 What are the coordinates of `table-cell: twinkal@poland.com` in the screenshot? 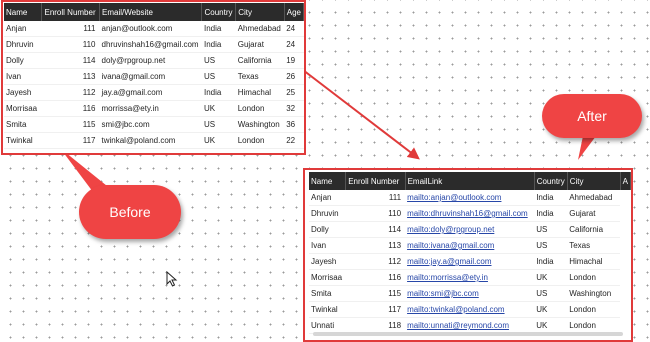 It's located at (150, 140).